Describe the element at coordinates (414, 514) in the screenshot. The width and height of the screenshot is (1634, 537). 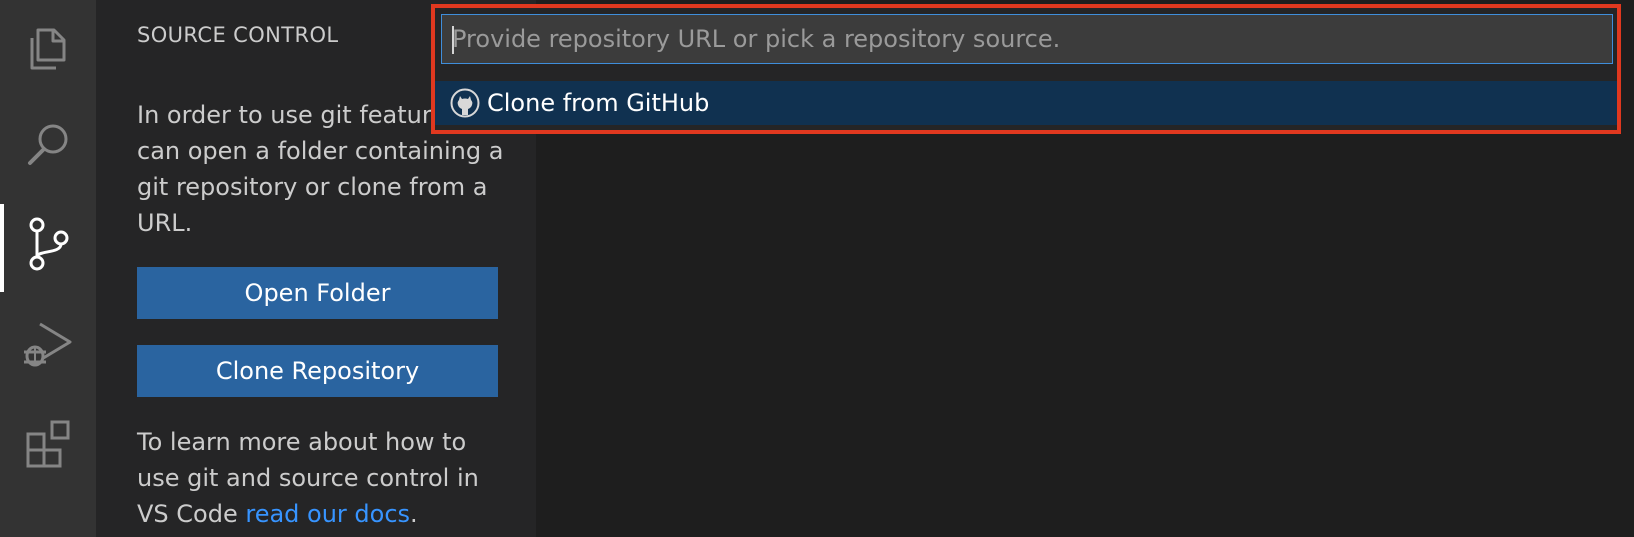
I see `learn-more-text-end: .` at that location.